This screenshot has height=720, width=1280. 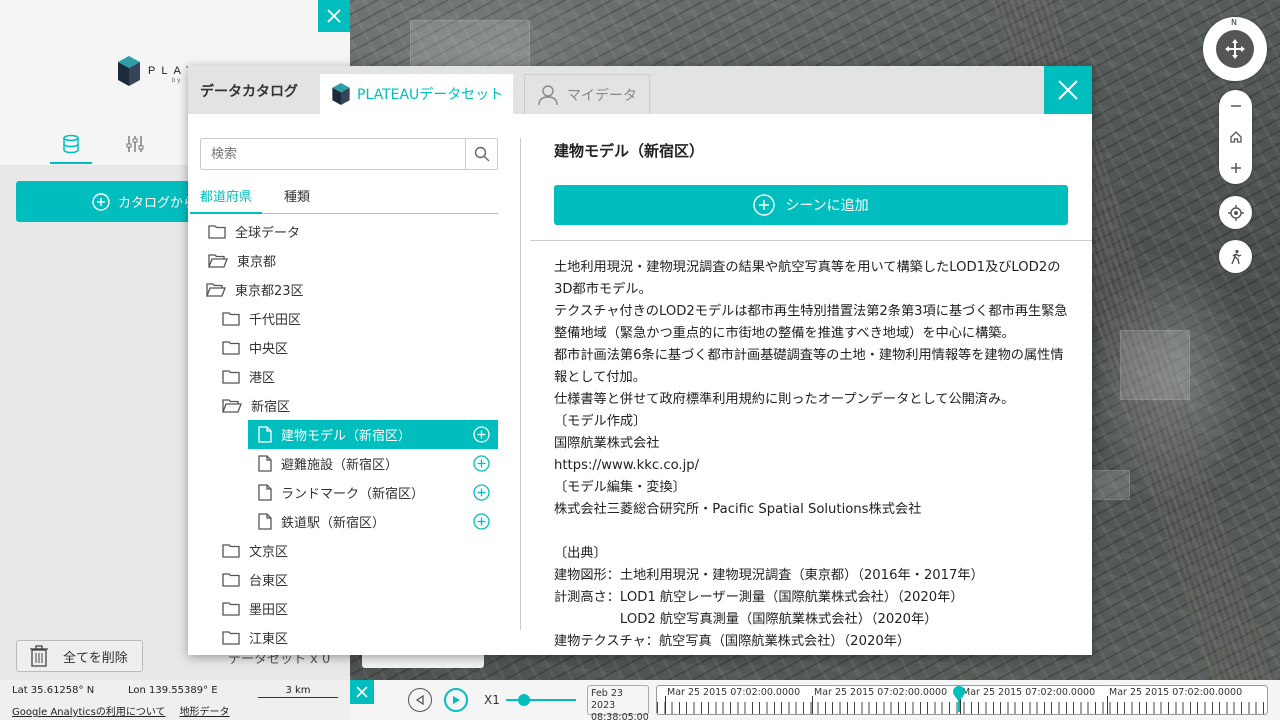 I want to click on filter-tab-prefecture: 都道府県, so click(x=226, y=196).